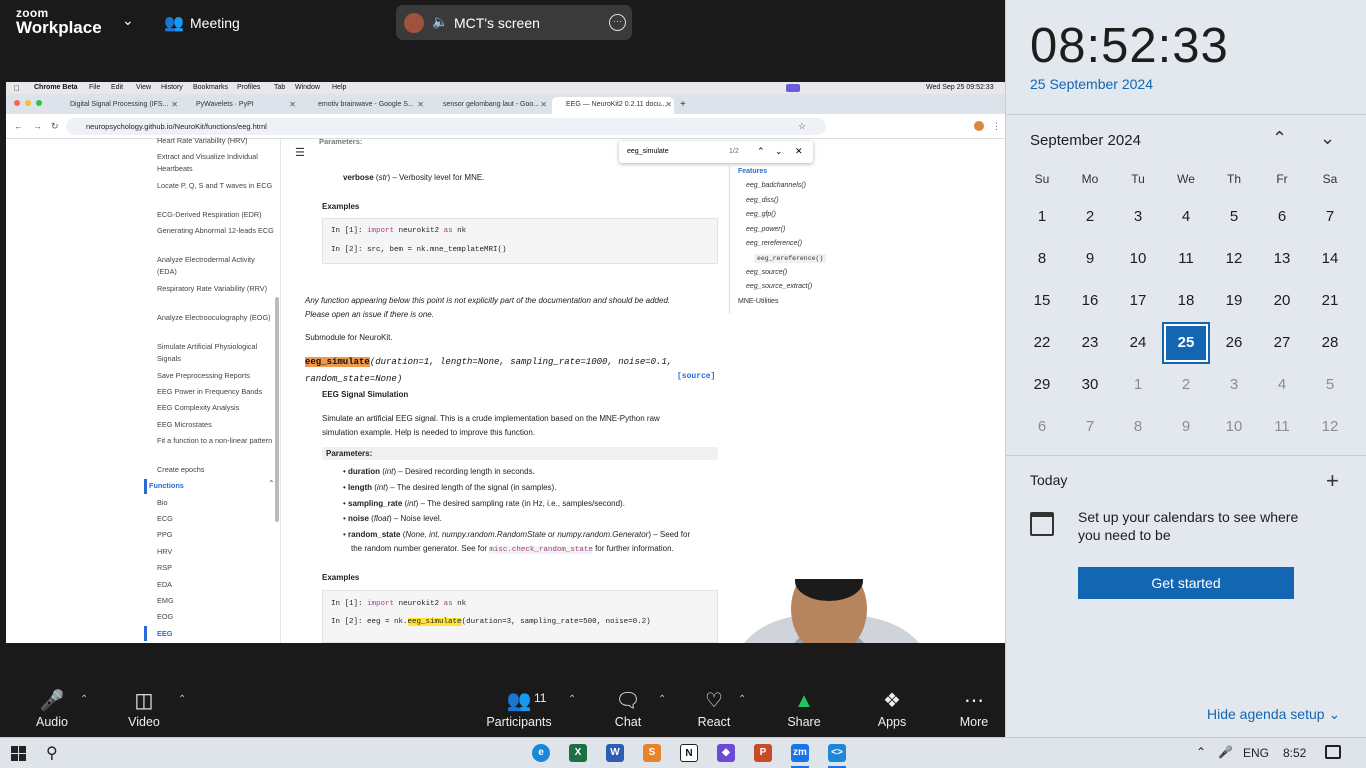 This screenshot has width=1366, height=768. I want to click on maximize-window-icon, so click(39, 103).